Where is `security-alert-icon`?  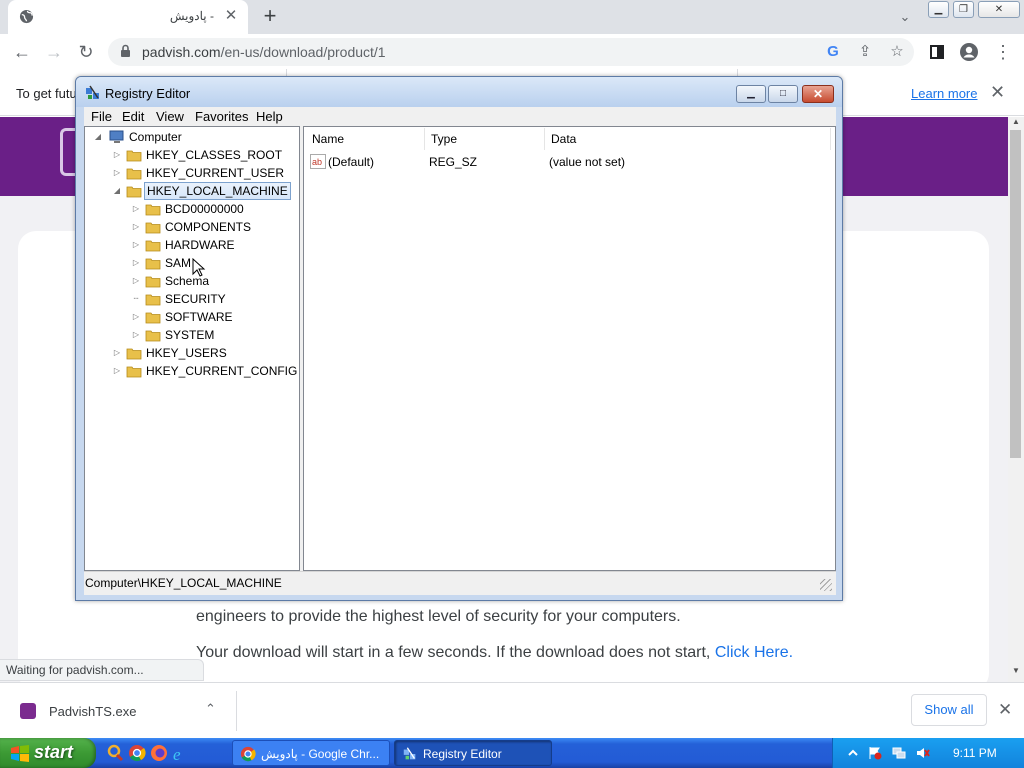
security-alert-icon is located at coordinates (875, 753).